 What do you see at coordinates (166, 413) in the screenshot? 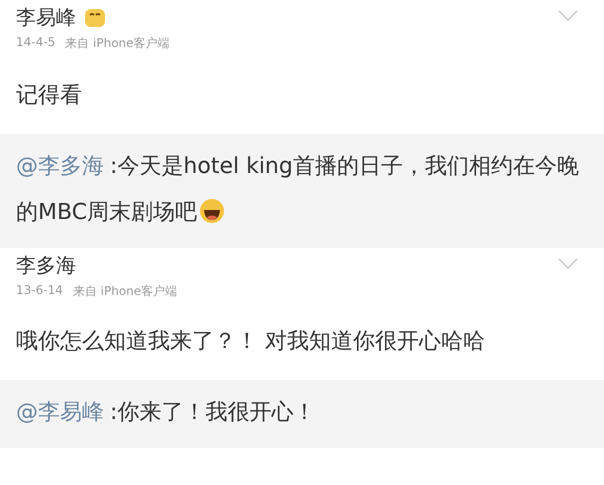
I see `quoted-text: @李易峰 :你来了！我很开心！` at bounding box center [166, 413].